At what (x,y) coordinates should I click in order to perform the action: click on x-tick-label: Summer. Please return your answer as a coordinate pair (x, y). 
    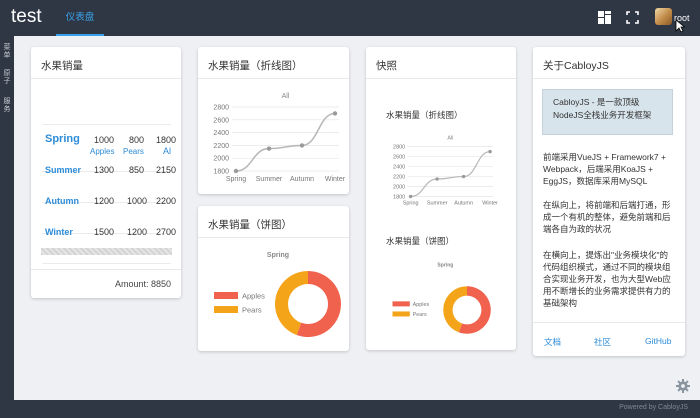
    Looking at the image, I should click on (437, 203).